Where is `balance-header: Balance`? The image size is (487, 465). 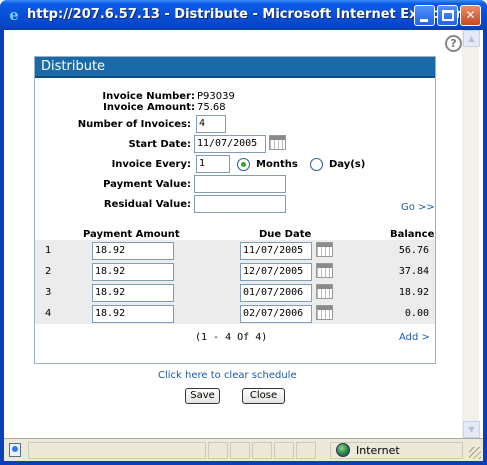
balance-header: Balance is located at coordinates (412, 234).